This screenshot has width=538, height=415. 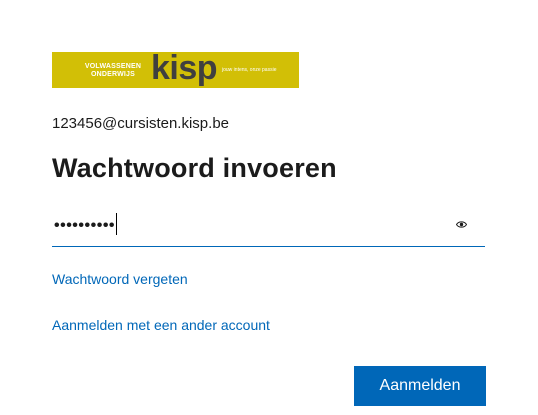 I want to click on password-value: ••••••••••, so click(x=86, y=225).